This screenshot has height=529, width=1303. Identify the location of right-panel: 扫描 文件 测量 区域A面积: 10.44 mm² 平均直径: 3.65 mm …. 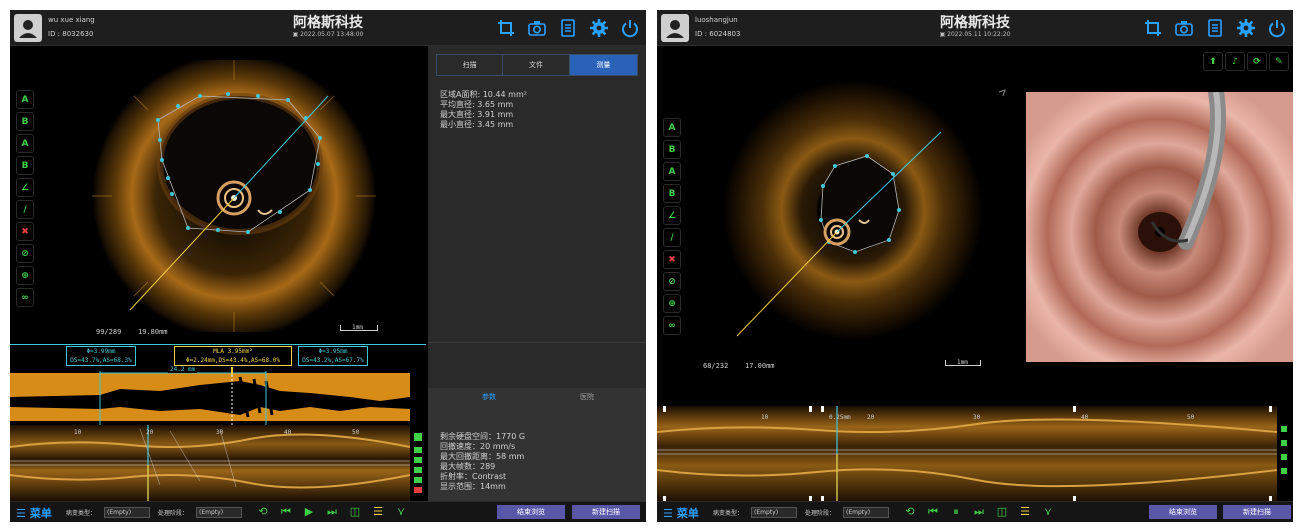
(537, 273).